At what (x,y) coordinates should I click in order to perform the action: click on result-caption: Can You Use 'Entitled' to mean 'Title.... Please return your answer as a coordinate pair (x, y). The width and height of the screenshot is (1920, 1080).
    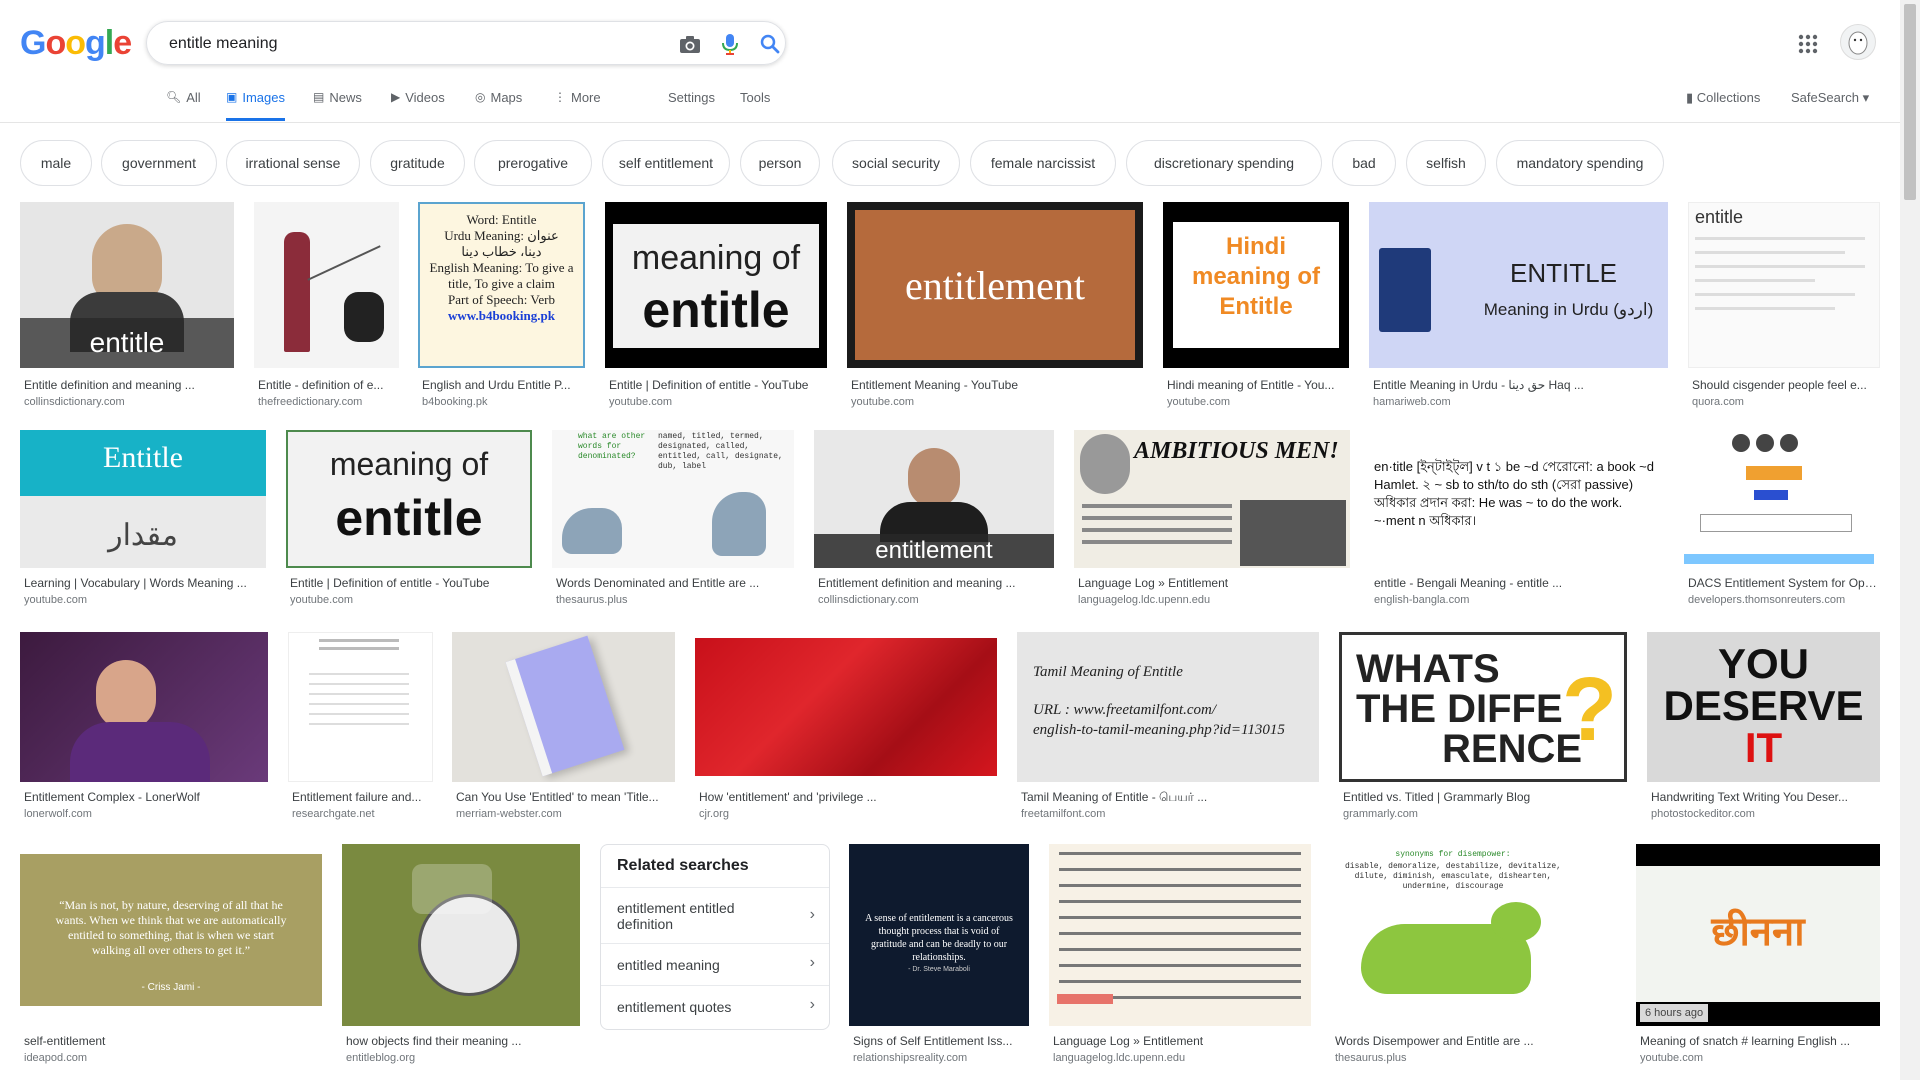
    Looking at the image, I should click on (557, 797).